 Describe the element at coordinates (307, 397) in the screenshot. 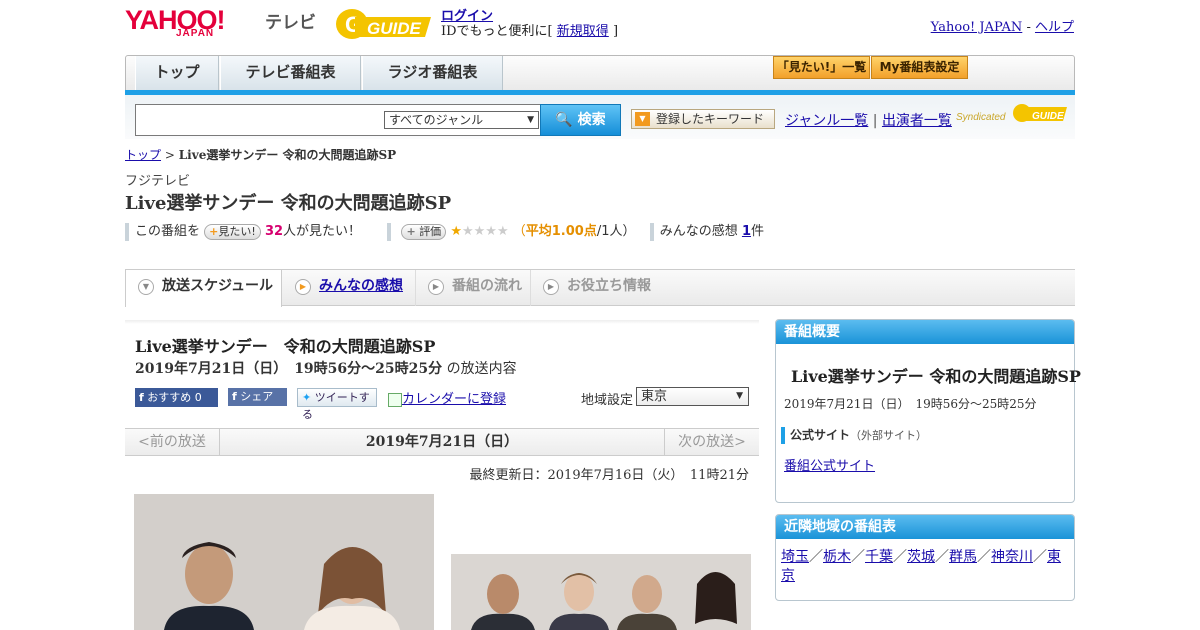

I see `twitter-icon: ✦` at that location.